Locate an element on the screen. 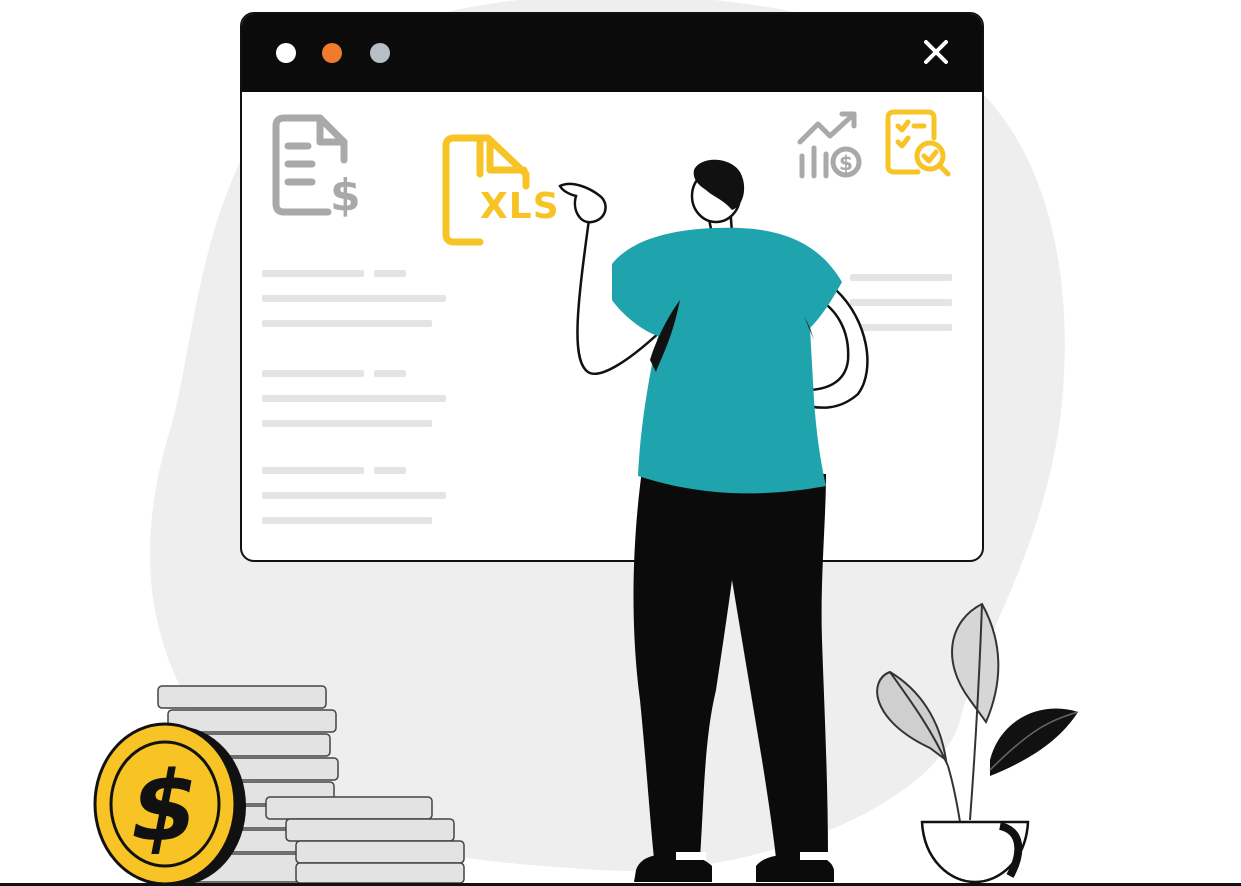 This screenshot has height=886, width=1241. dollar-coin: $ is located at coordinates (169, 804).